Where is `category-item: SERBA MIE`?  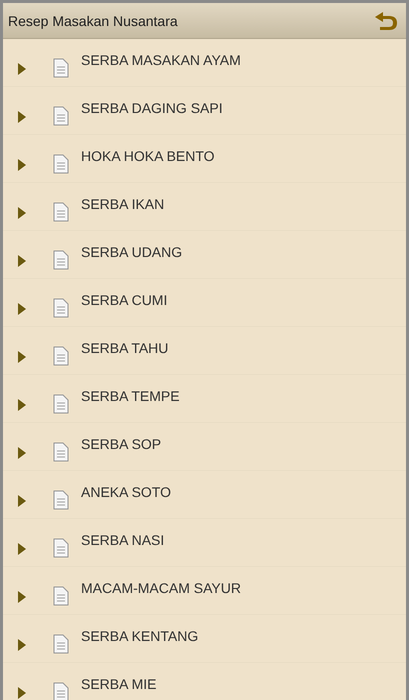
category-item: SERBA MIE is located at coordinates (204, 681).